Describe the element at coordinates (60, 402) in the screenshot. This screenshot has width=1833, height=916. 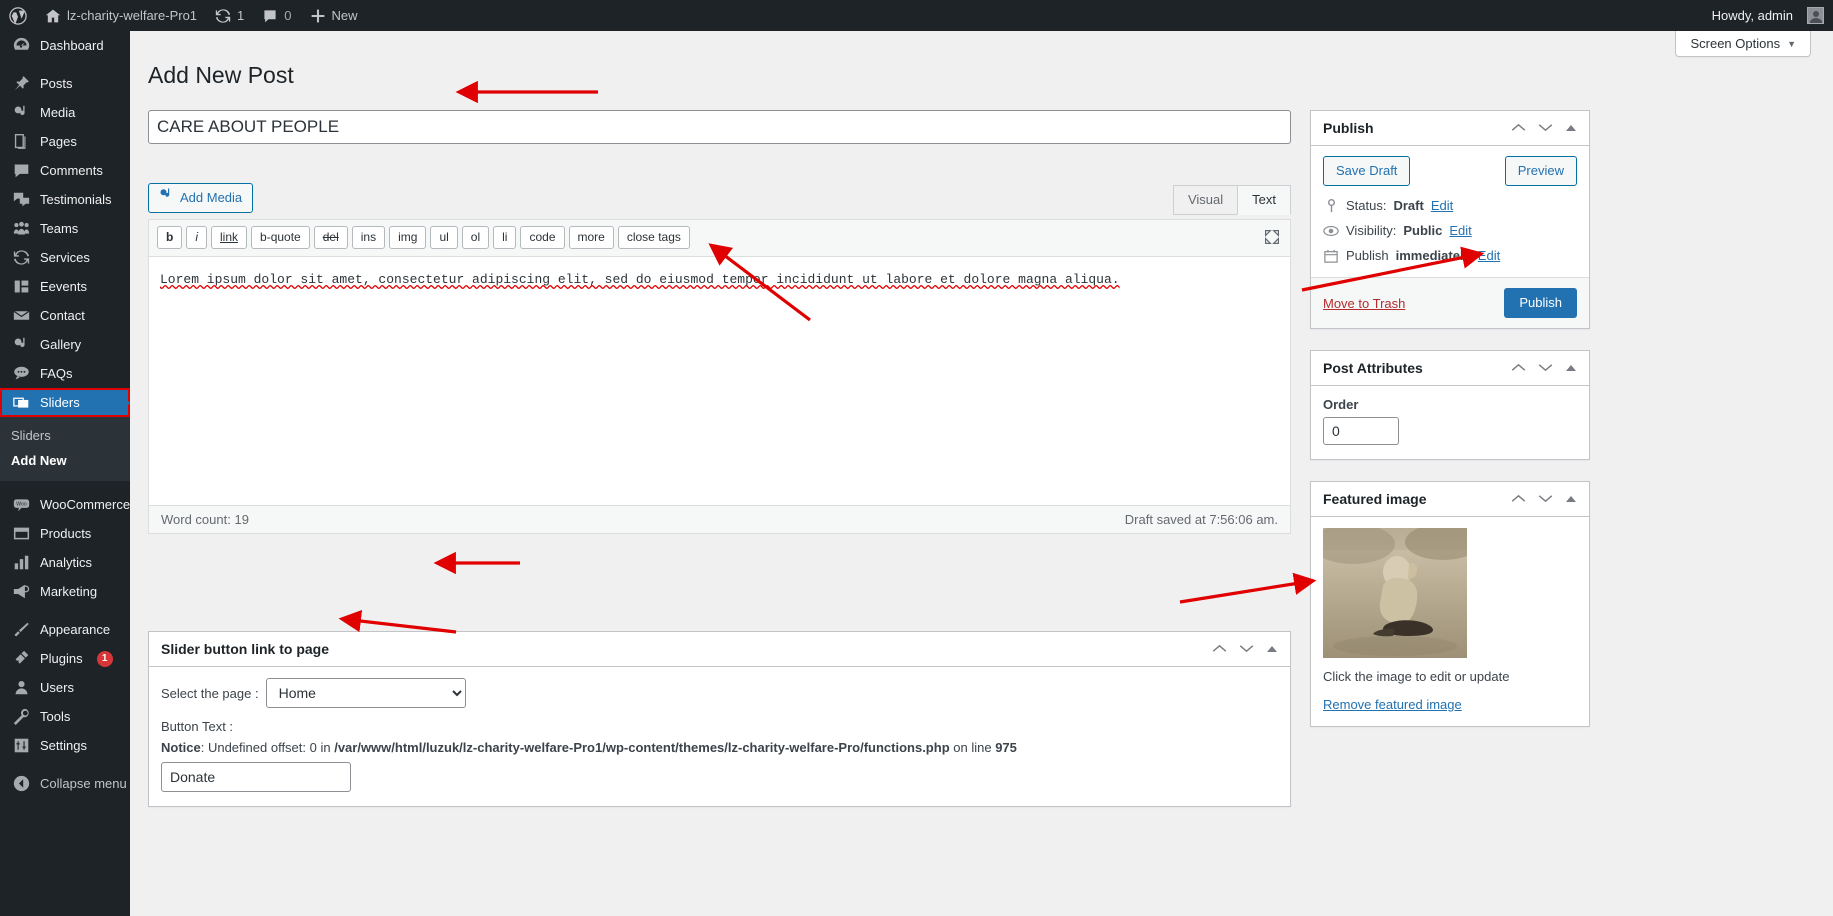
I see `sidebar-item-label: Sliders` at that location.